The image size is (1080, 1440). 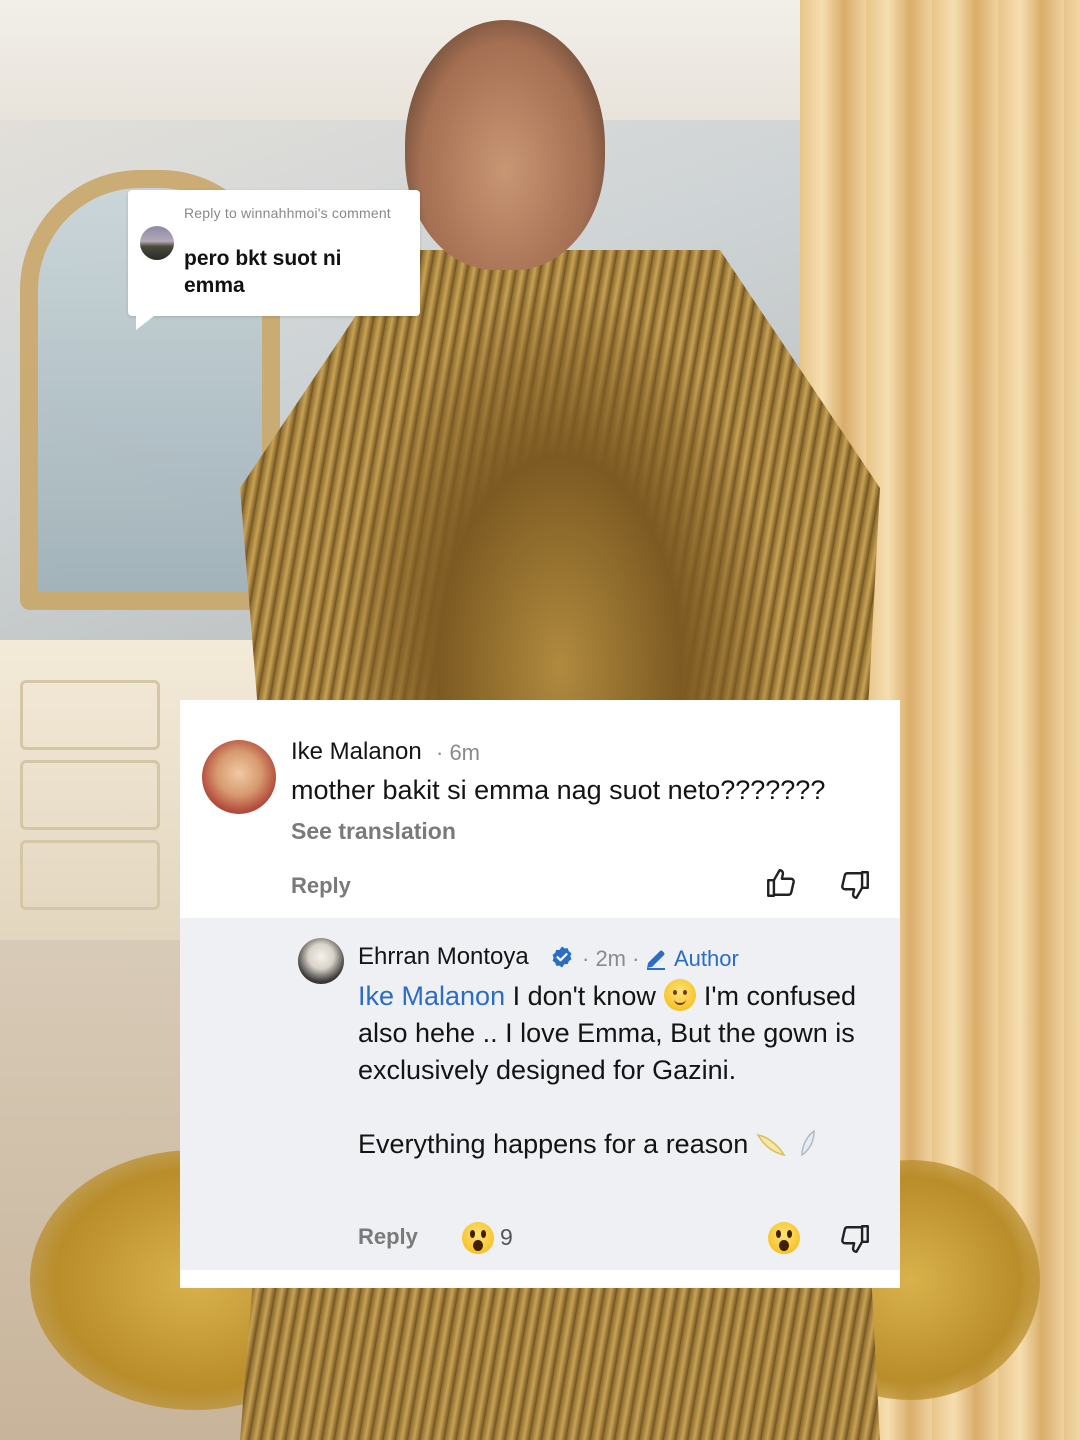 What do you see at coordinates (781, 883) in the screenshot?
I see `thumbs-up-icon` at bounding box center [781, 883].